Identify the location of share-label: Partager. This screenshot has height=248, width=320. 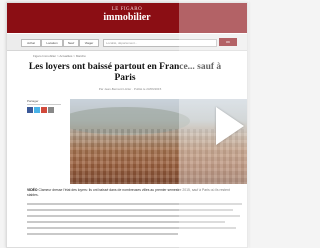
(44, 102).